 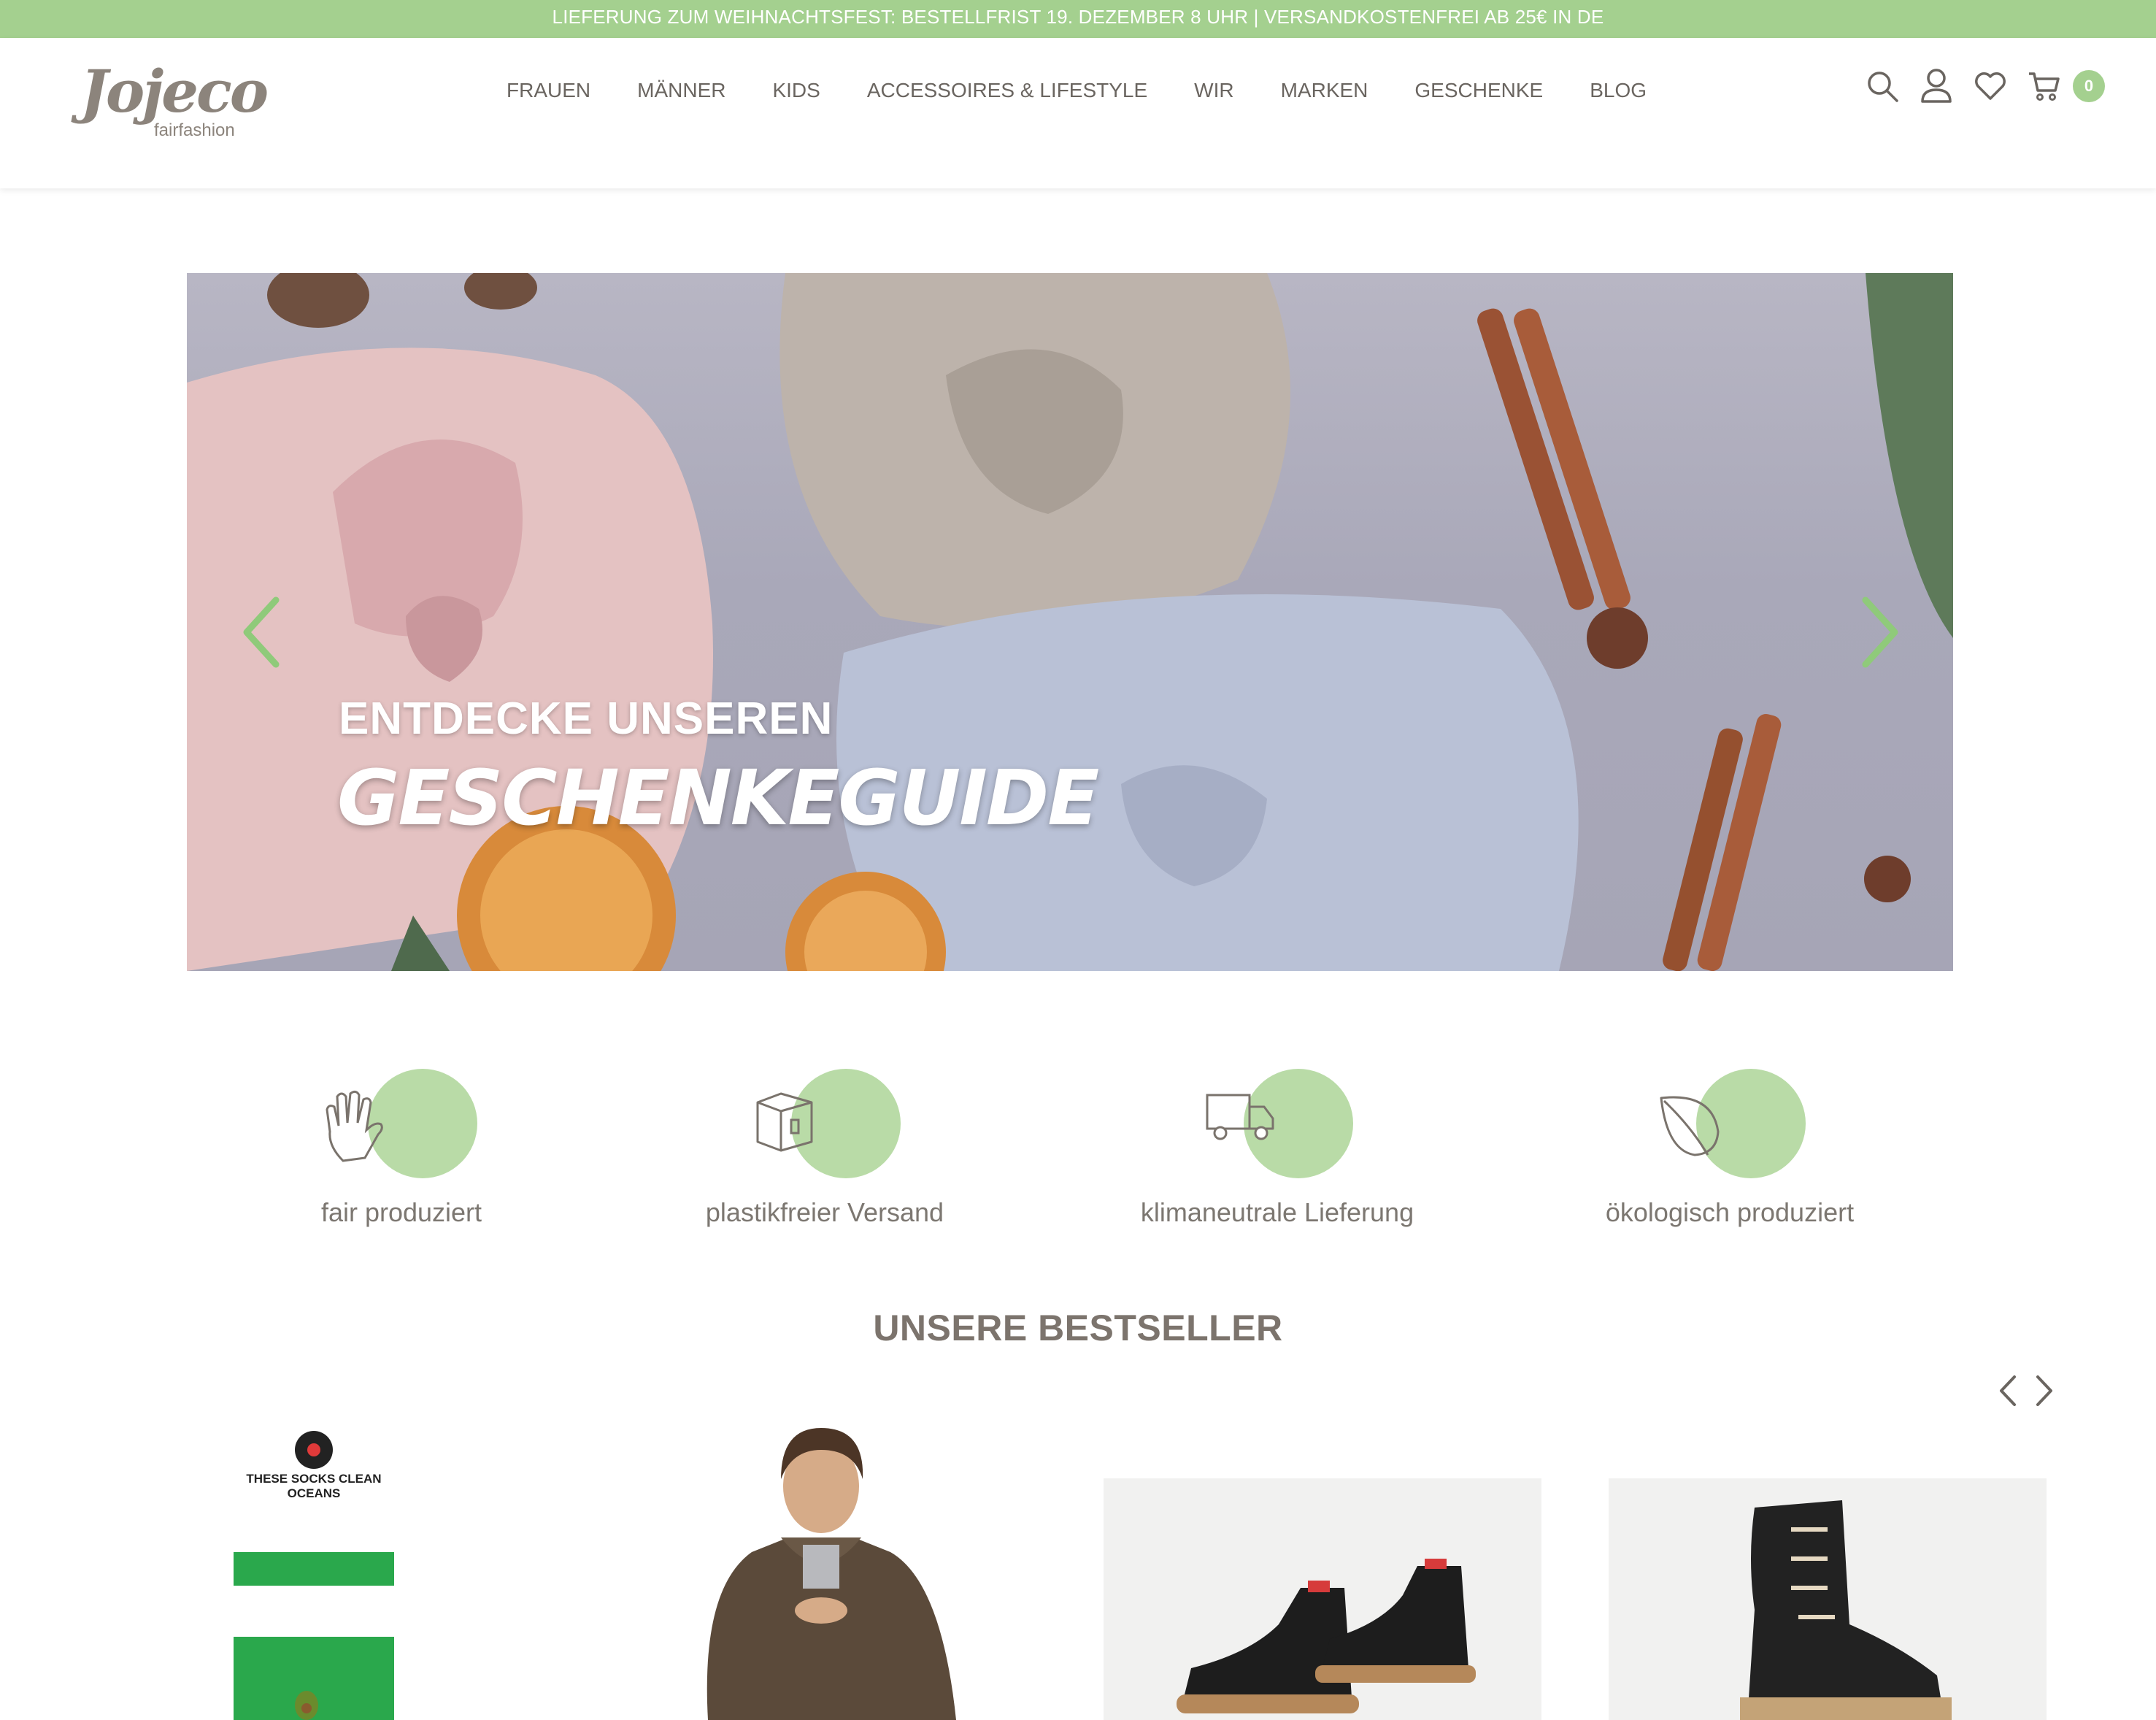 I want to click on usp-label: fair produziert, so click(x=401, y=1212).